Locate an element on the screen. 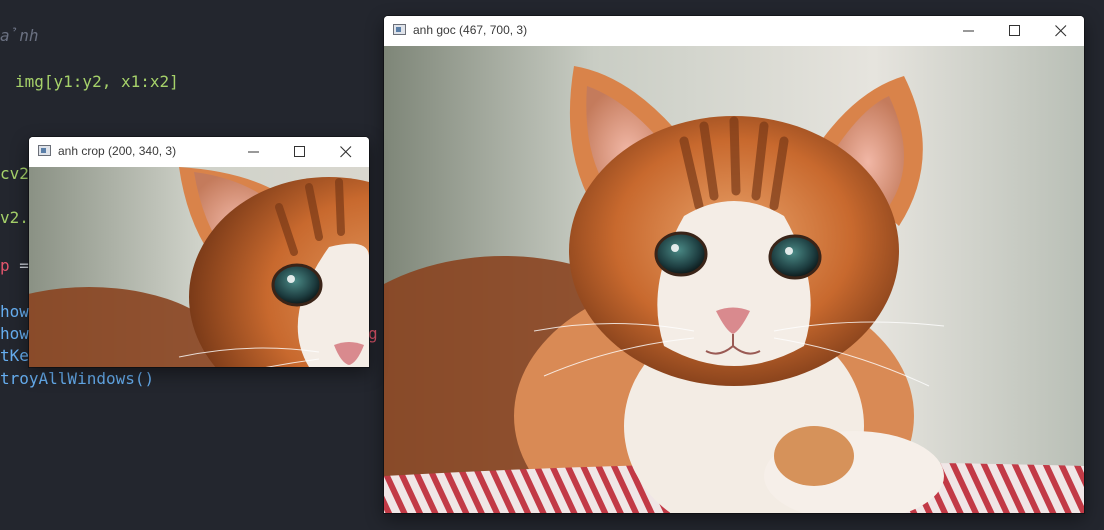  titlebar-original: anh goc (467, 700, 3) is located at coordinates (734, 31).